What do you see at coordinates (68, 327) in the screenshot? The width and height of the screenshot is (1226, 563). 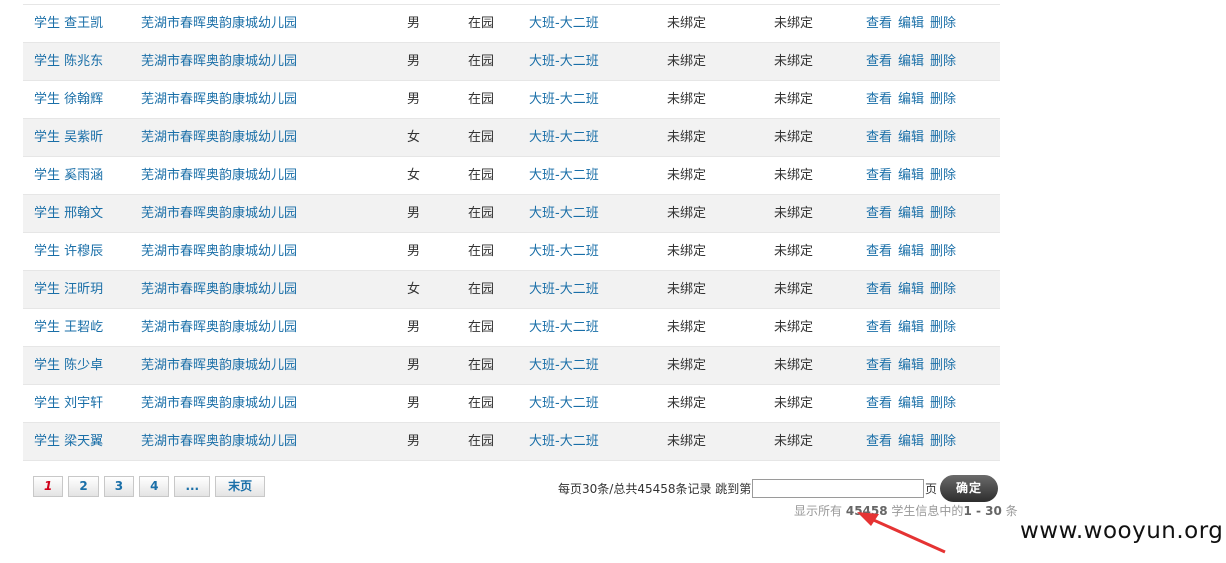 I see `student-name-link: 学生 王䂮屹` at bounding box center [68, 327].